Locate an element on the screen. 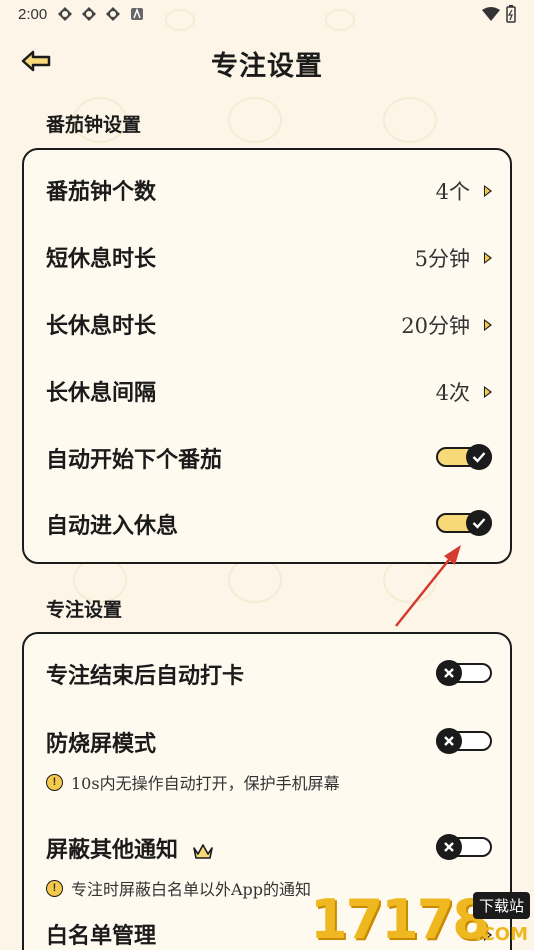  block-notifications-toggle is located at coordinates (464, 847).